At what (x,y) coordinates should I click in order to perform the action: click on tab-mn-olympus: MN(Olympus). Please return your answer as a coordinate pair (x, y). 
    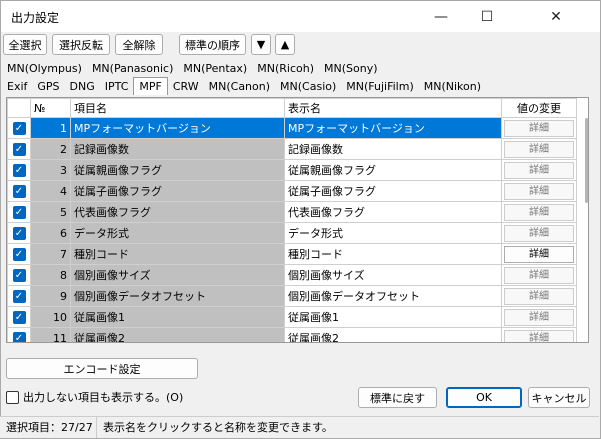
    Looking at the image, I should click on (44, 69).